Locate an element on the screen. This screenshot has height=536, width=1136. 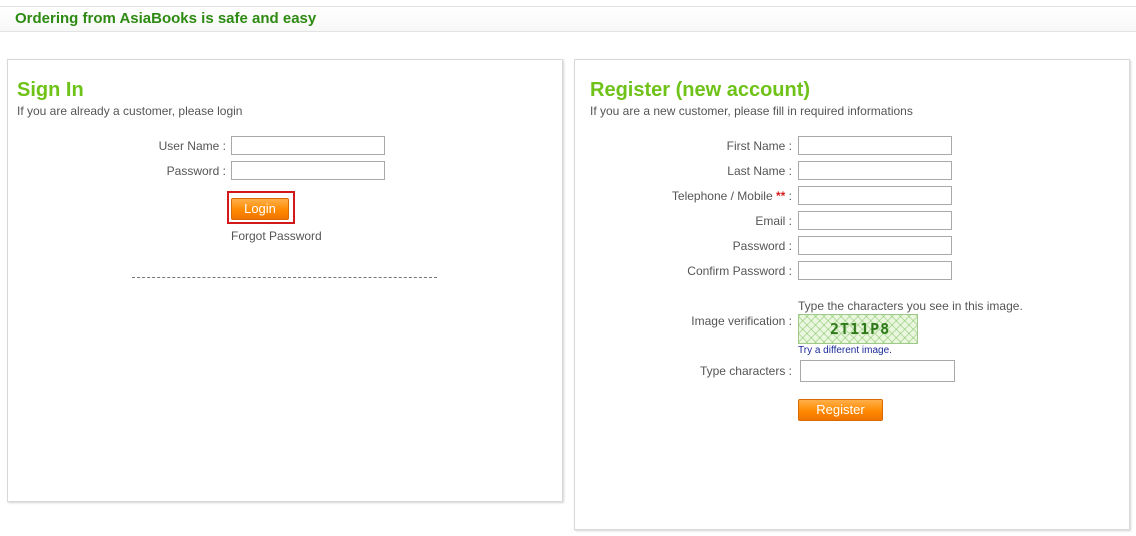
captcha-input is located at coordinates (877, 371).